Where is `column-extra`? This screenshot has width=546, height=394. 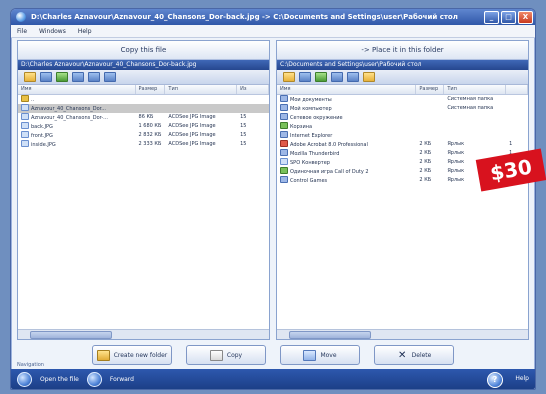
column-extra is located at coordinates (517, 89).